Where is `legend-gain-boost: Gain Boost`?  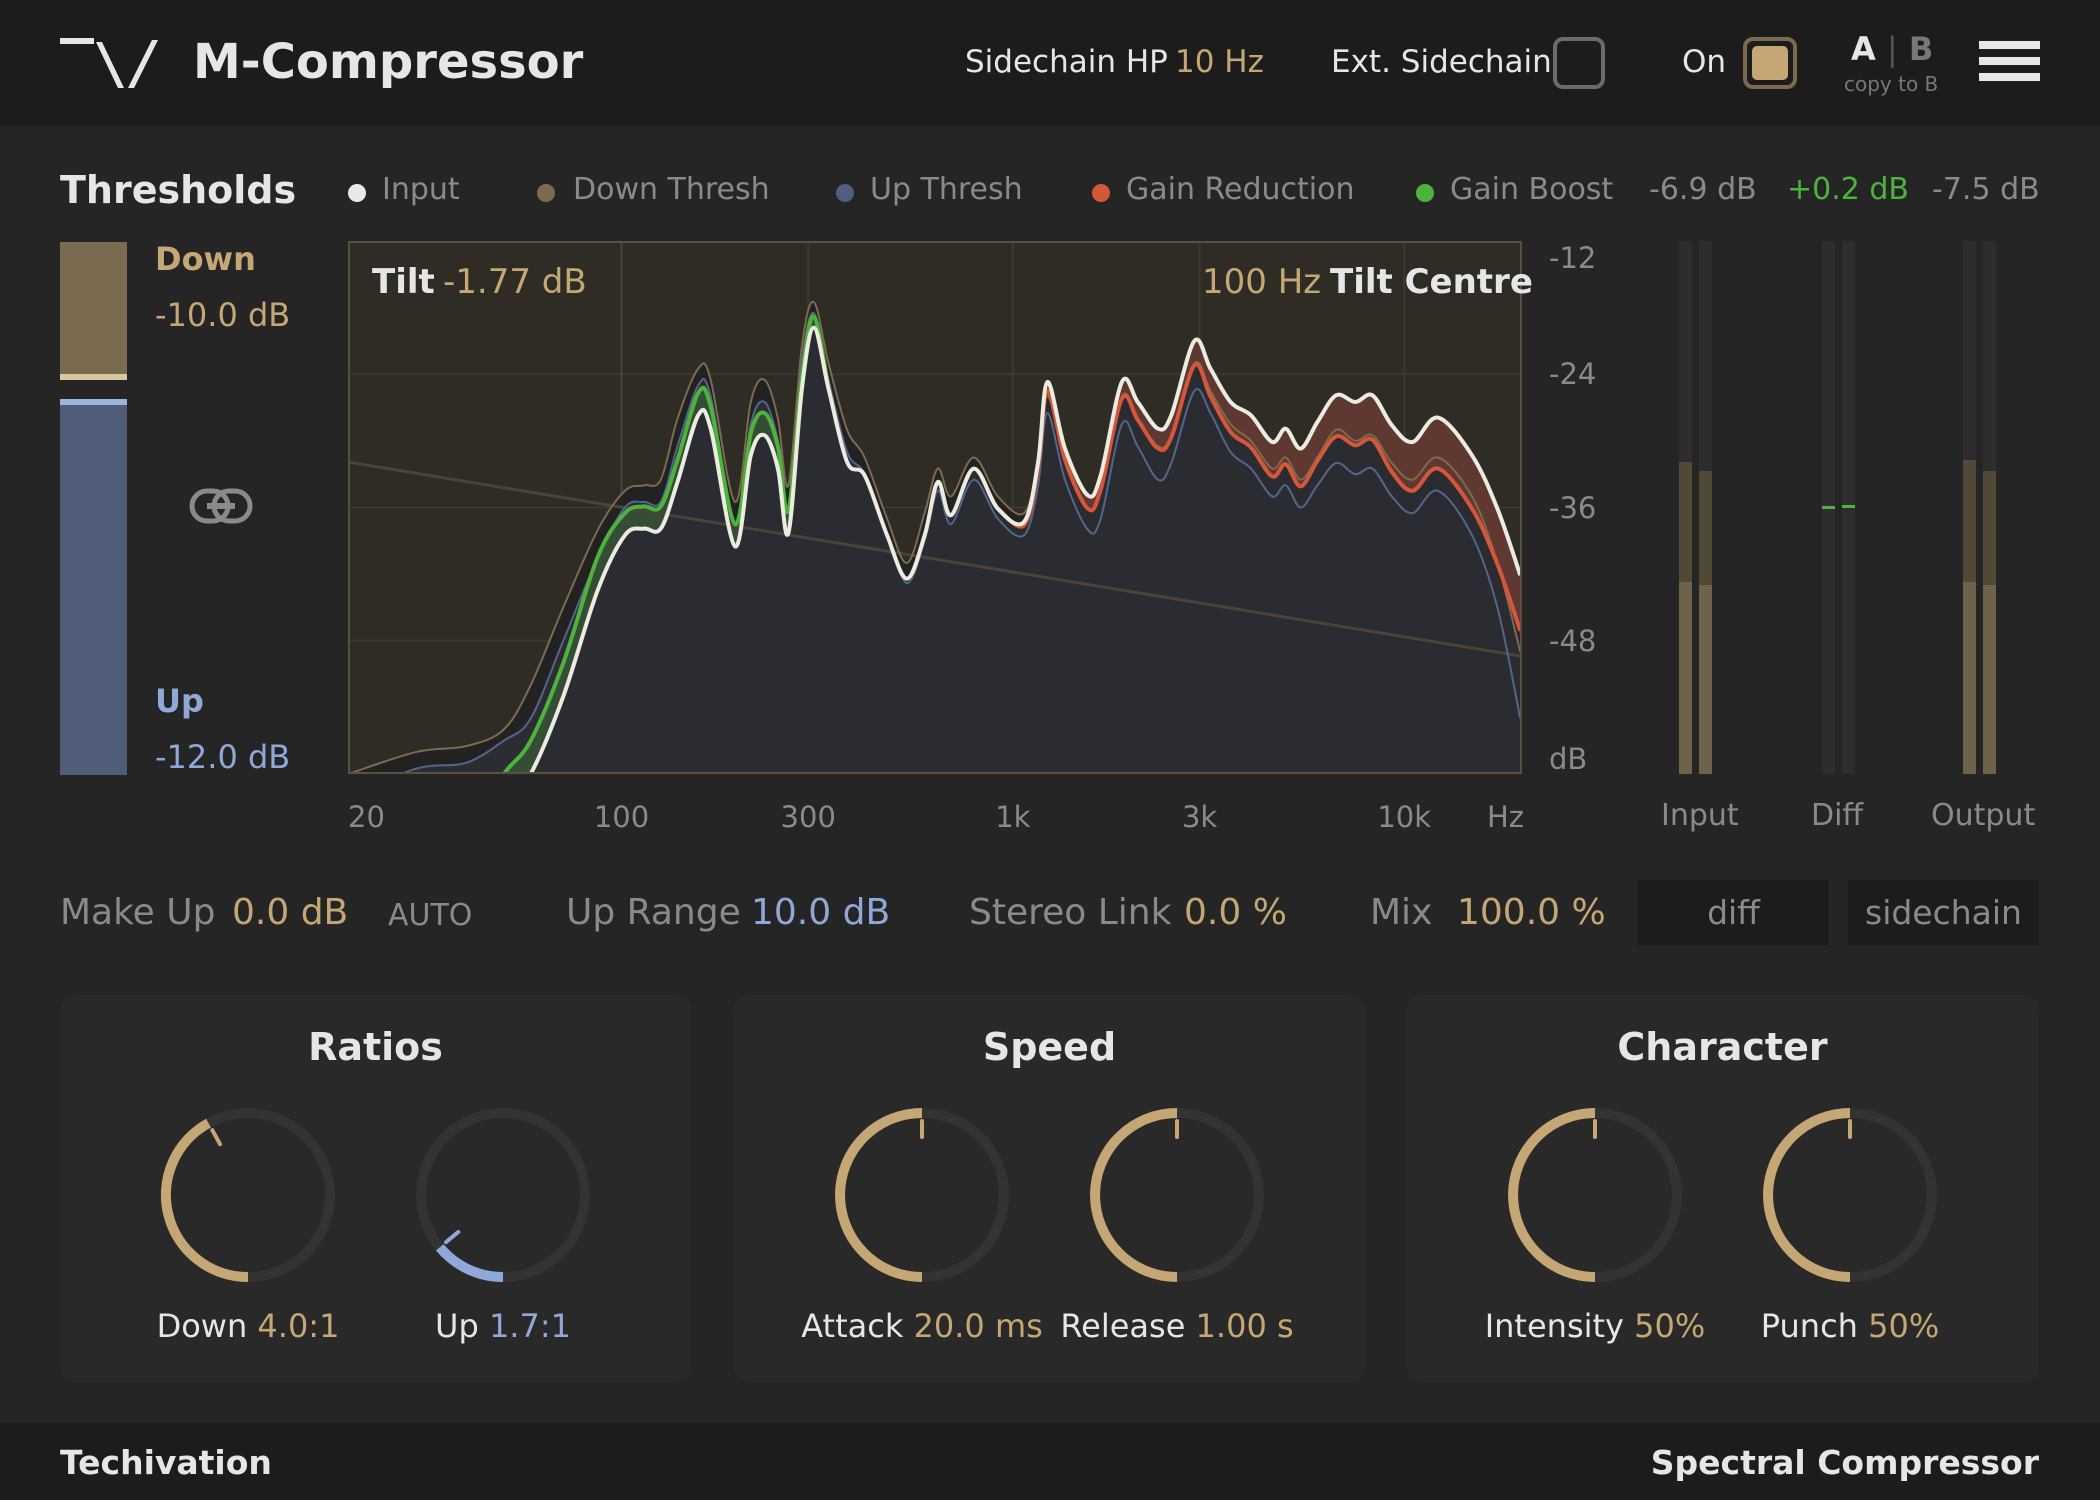 legend-gain-boost: Gain Boost is located at coordinates (1532, 189).